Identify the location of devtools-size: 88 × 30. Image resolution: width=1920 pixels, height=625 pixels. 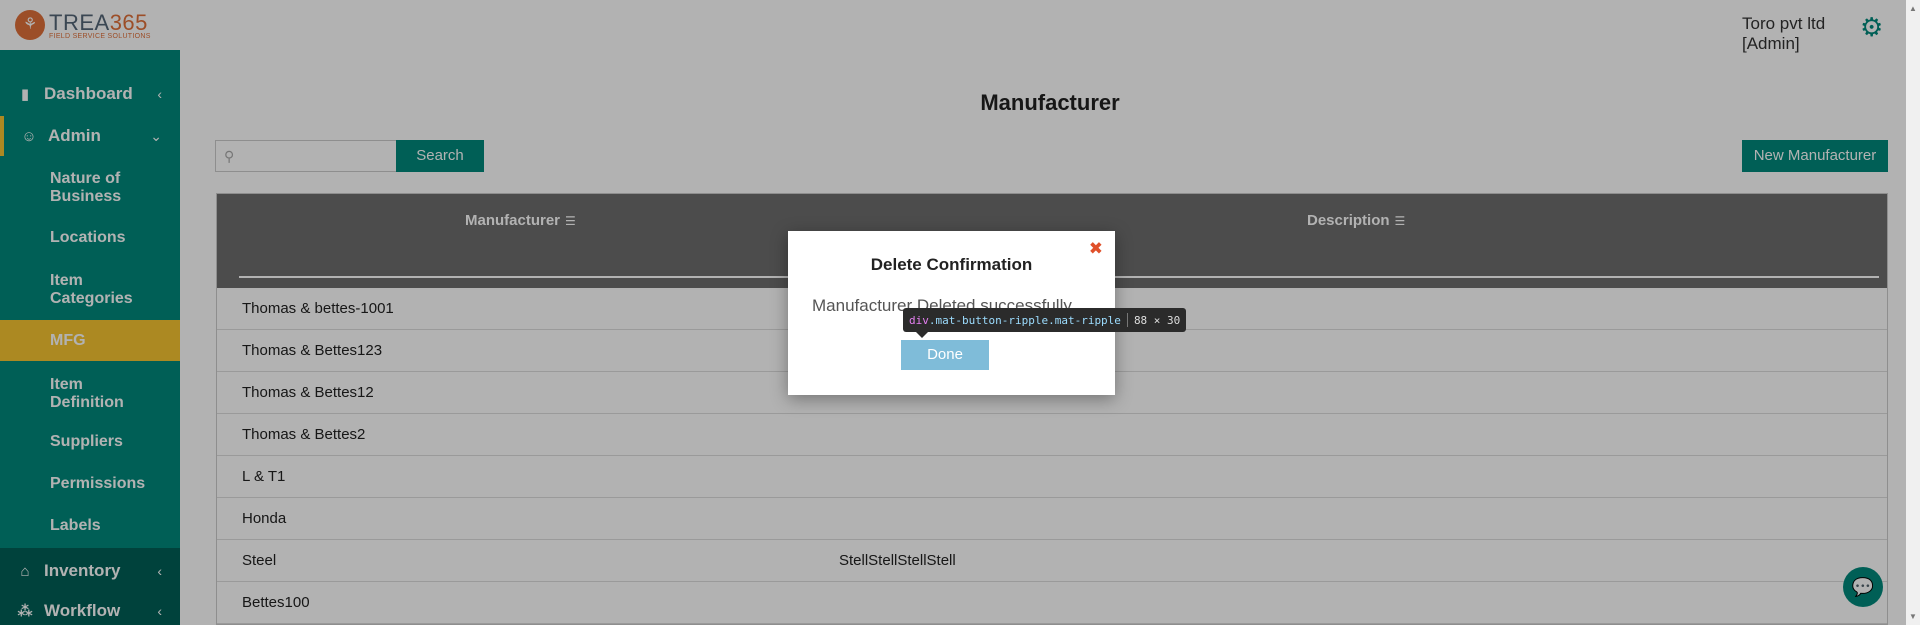
(1157, 320).